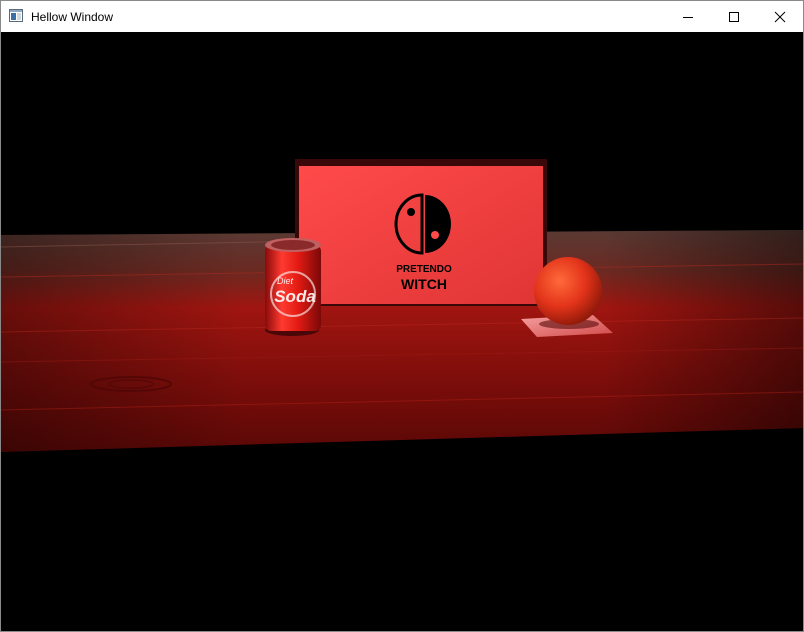  I want to click on close-icon, so click(780, 16).